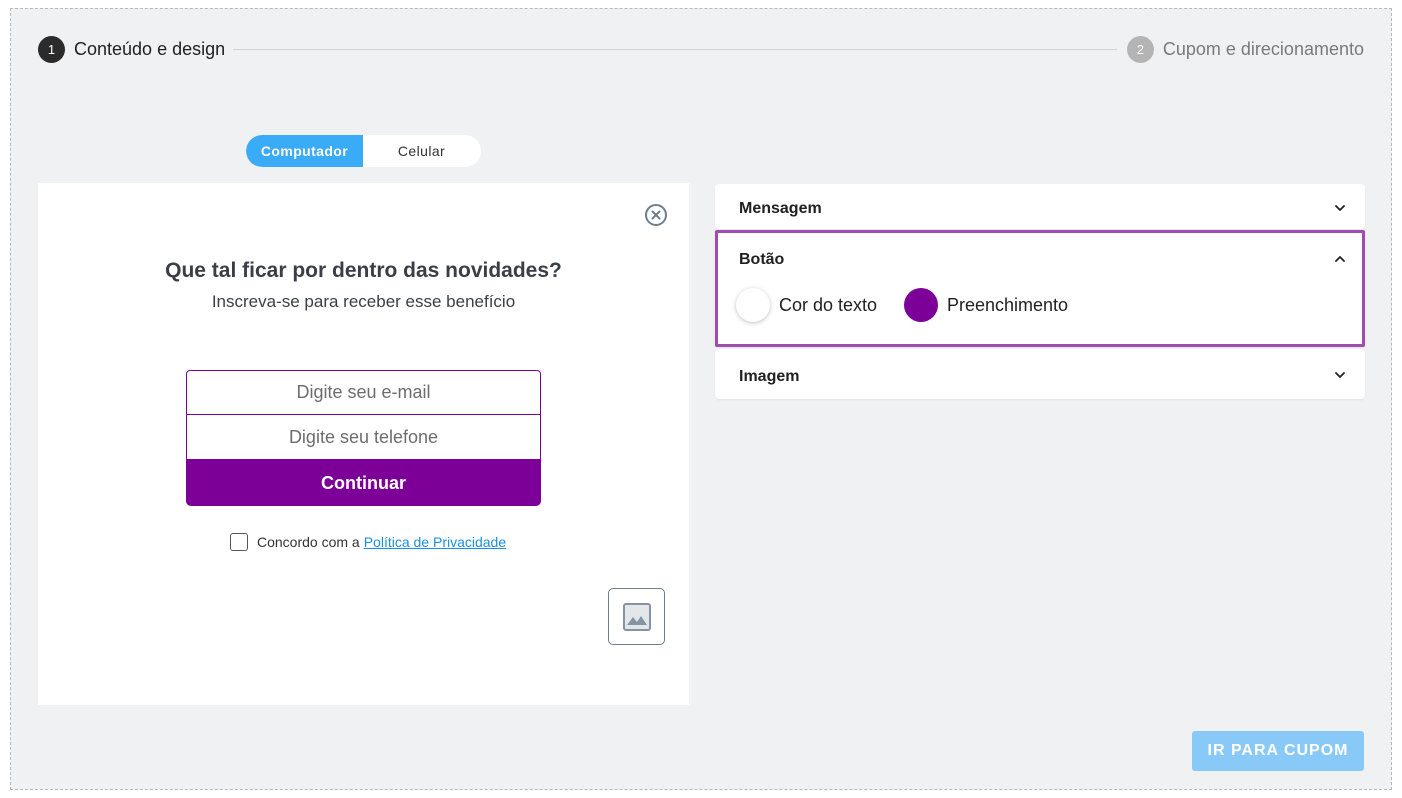 The image size is (1402, 798). I want to click on text-color-label: Cor do texto, so click(828, 304).